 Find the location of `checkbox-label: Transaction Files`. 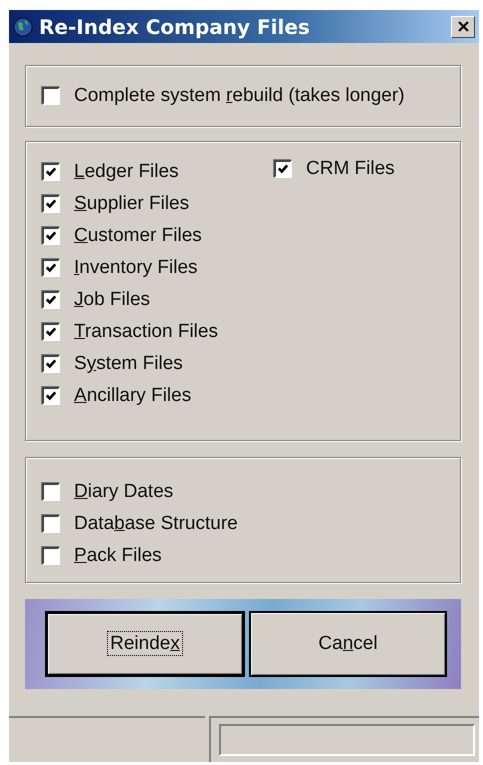

checkbox-label: Transaction Files is located at coordinates (146, 332).